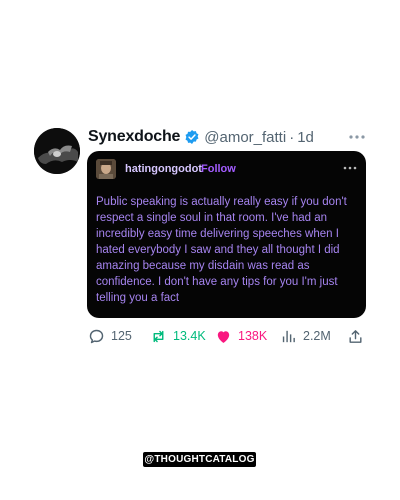 The image size is (400, 500). What do you see at coordinates (218, 169) in the screenshot?
I see `follow-button: Follow` at bounding box center [218, 169].